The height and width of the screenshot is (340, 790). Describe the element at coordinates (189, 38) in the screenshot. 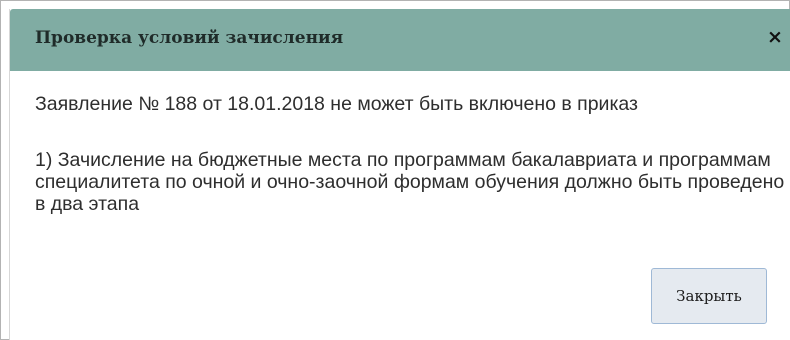

I see `dialog-title: Проверка условий зачисления` at that location.